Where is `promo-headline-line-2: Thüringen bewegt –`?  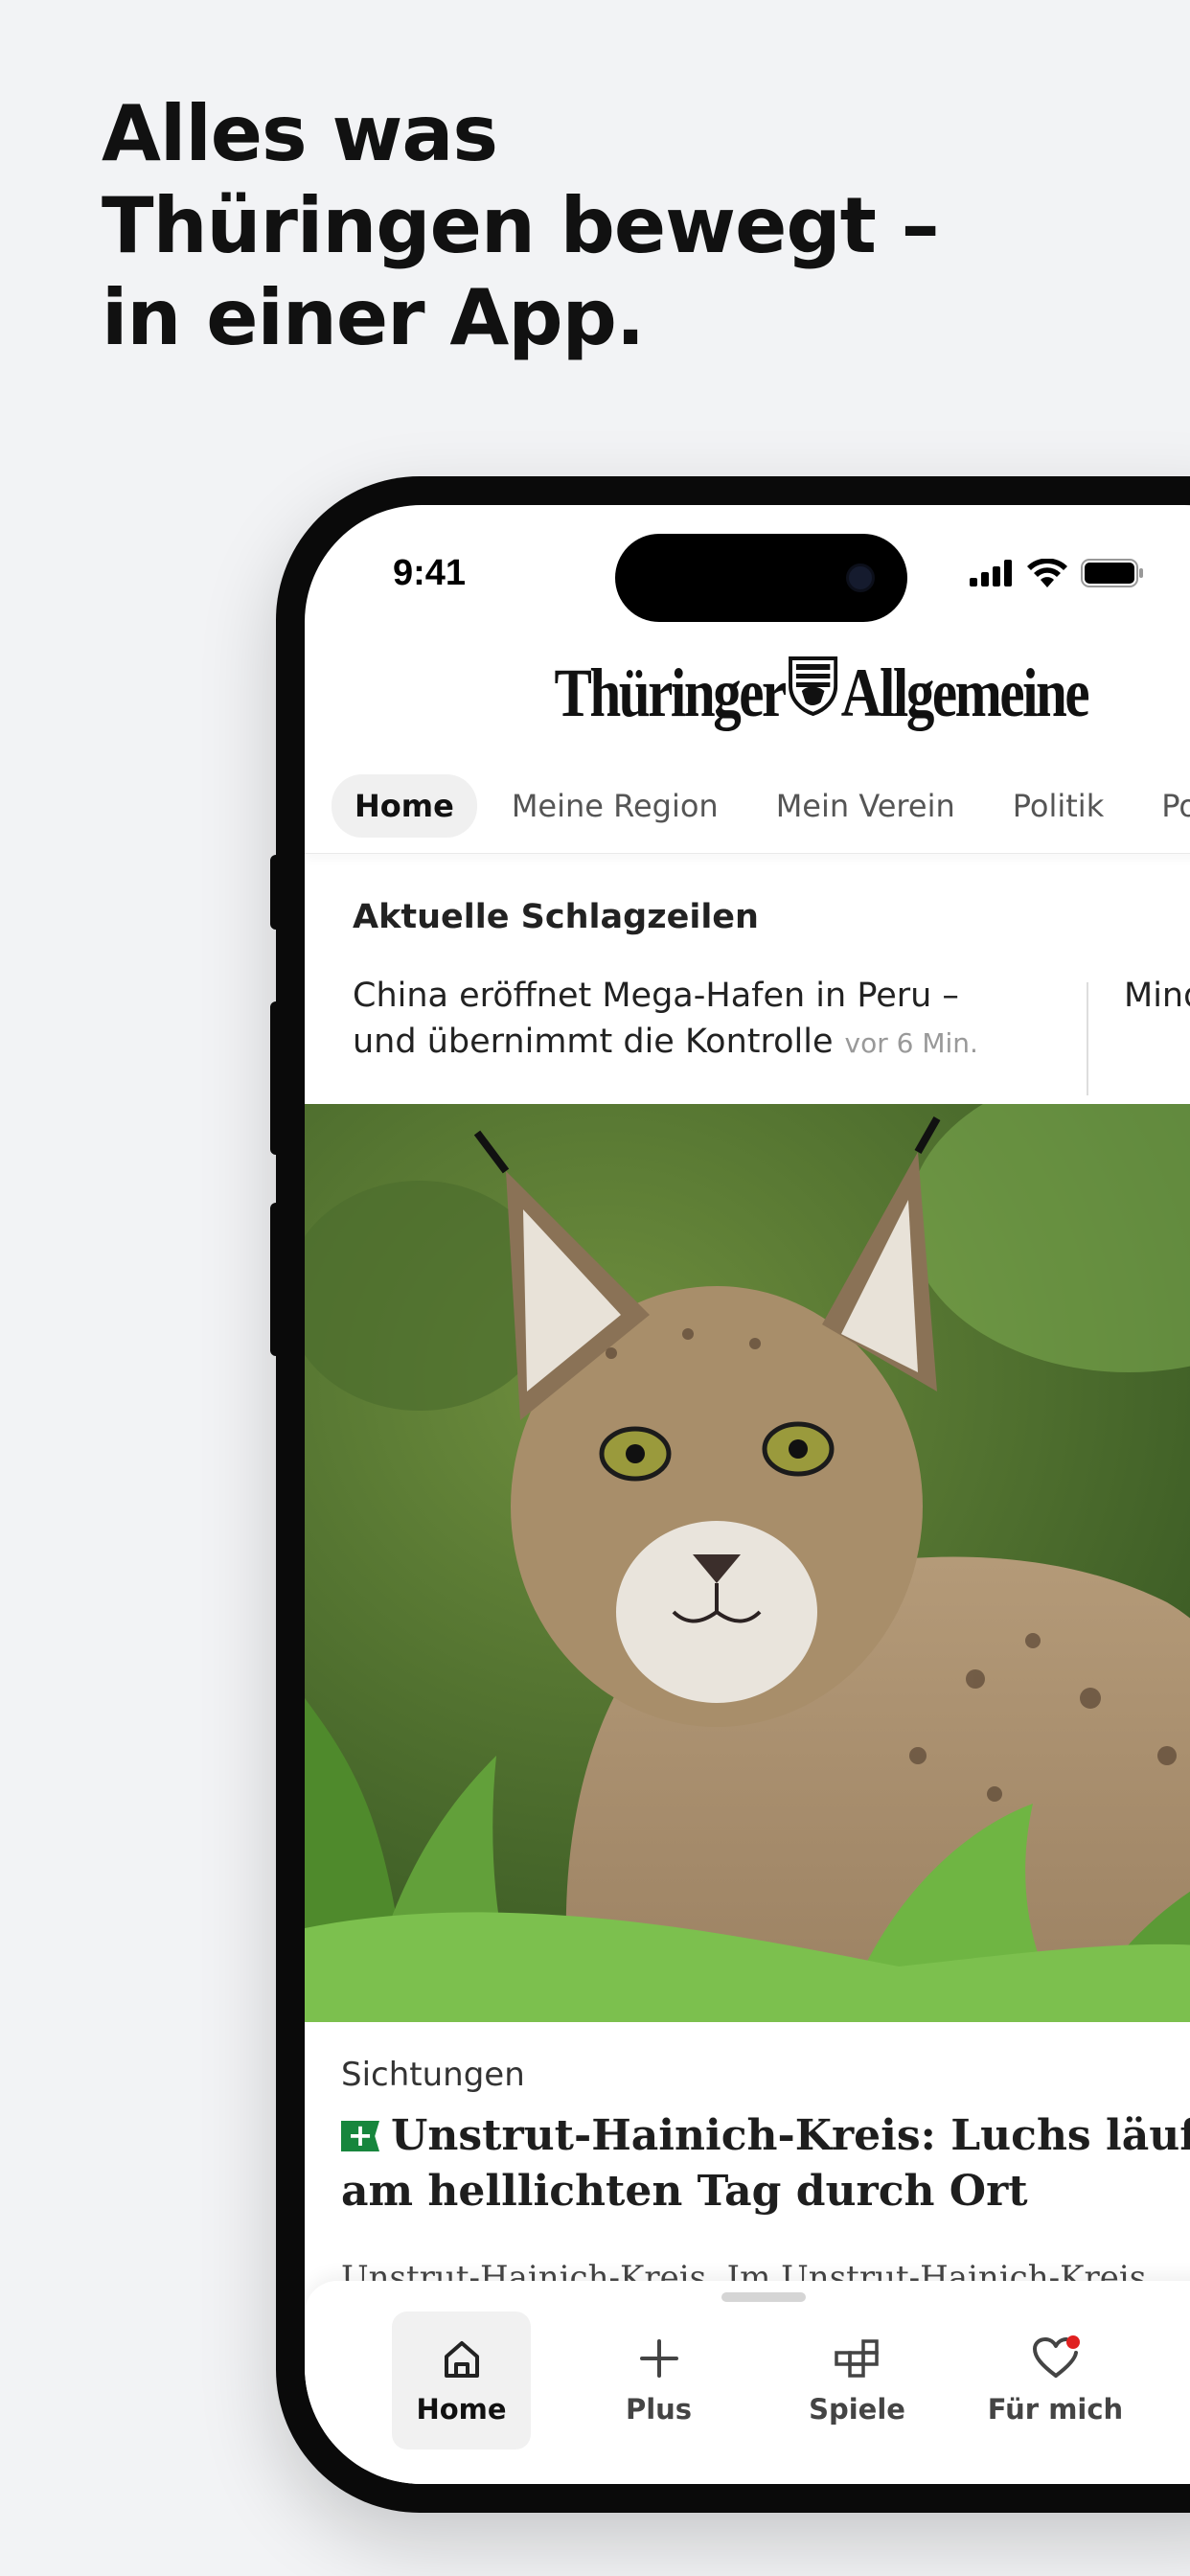 promo-headline-line-2: Thüringen bewegt – is located at coordinates (521, 225).